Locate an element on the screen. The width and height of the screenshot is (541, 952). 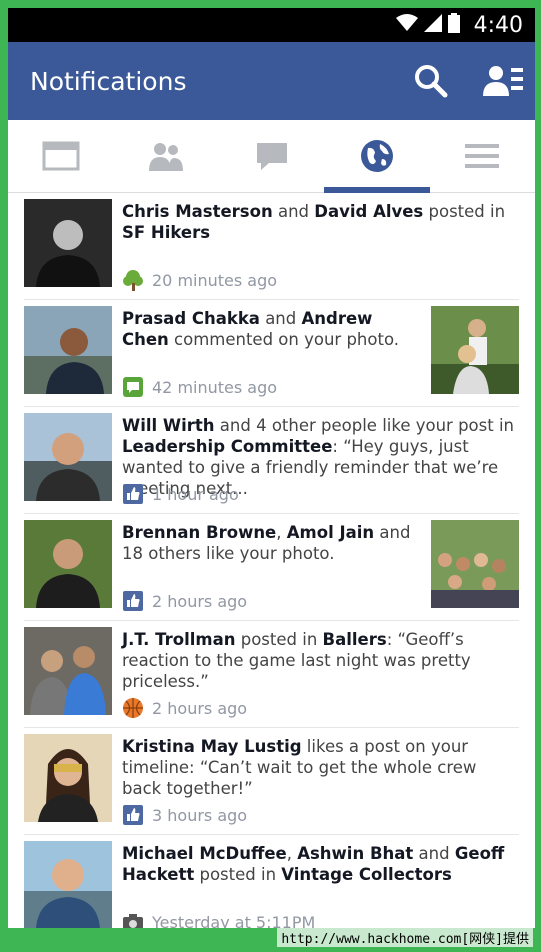
signal-icon is located at coordinates (432, 25).